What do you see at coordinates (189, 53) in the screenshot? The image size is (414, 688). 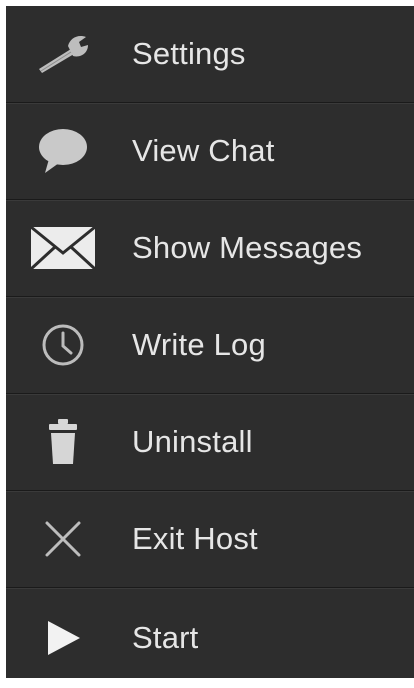 I see `menu-item-label: Settings` at bounding box center [189, 53].